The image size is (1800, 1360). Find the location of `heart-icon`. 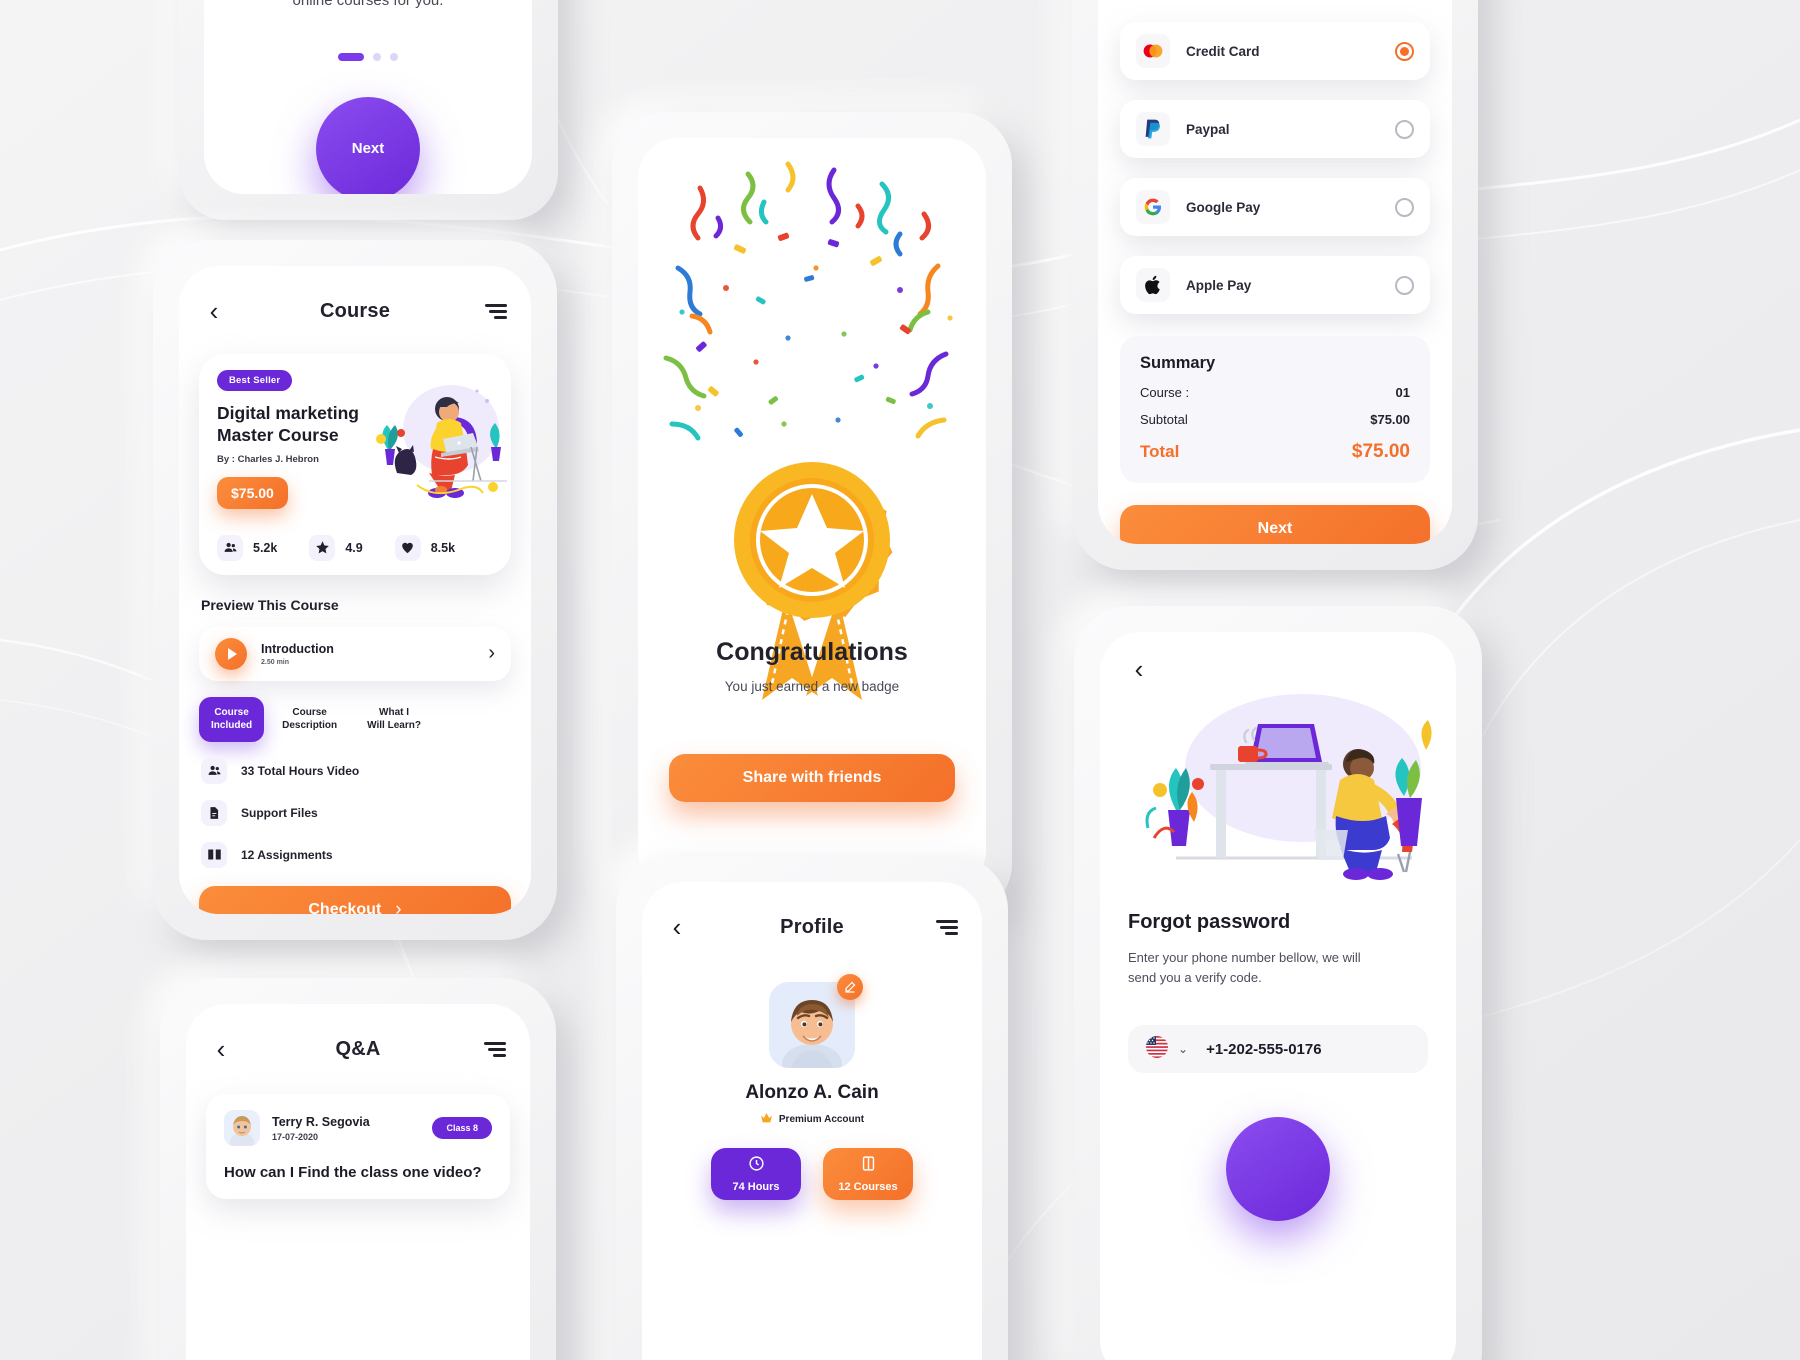

heart-icon is located at coordinates (407, 547).